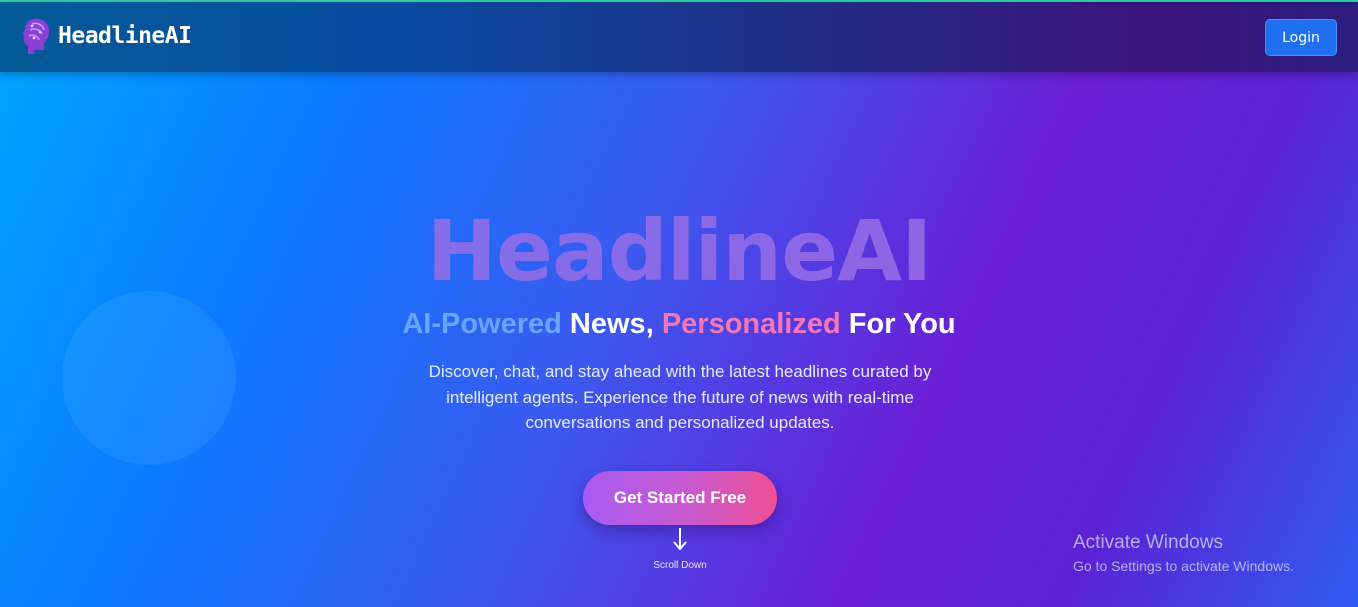 The height and width of the screenshot is (607, 1358). I want to click on hero-title: HeadlineAI, so click(679, 251).